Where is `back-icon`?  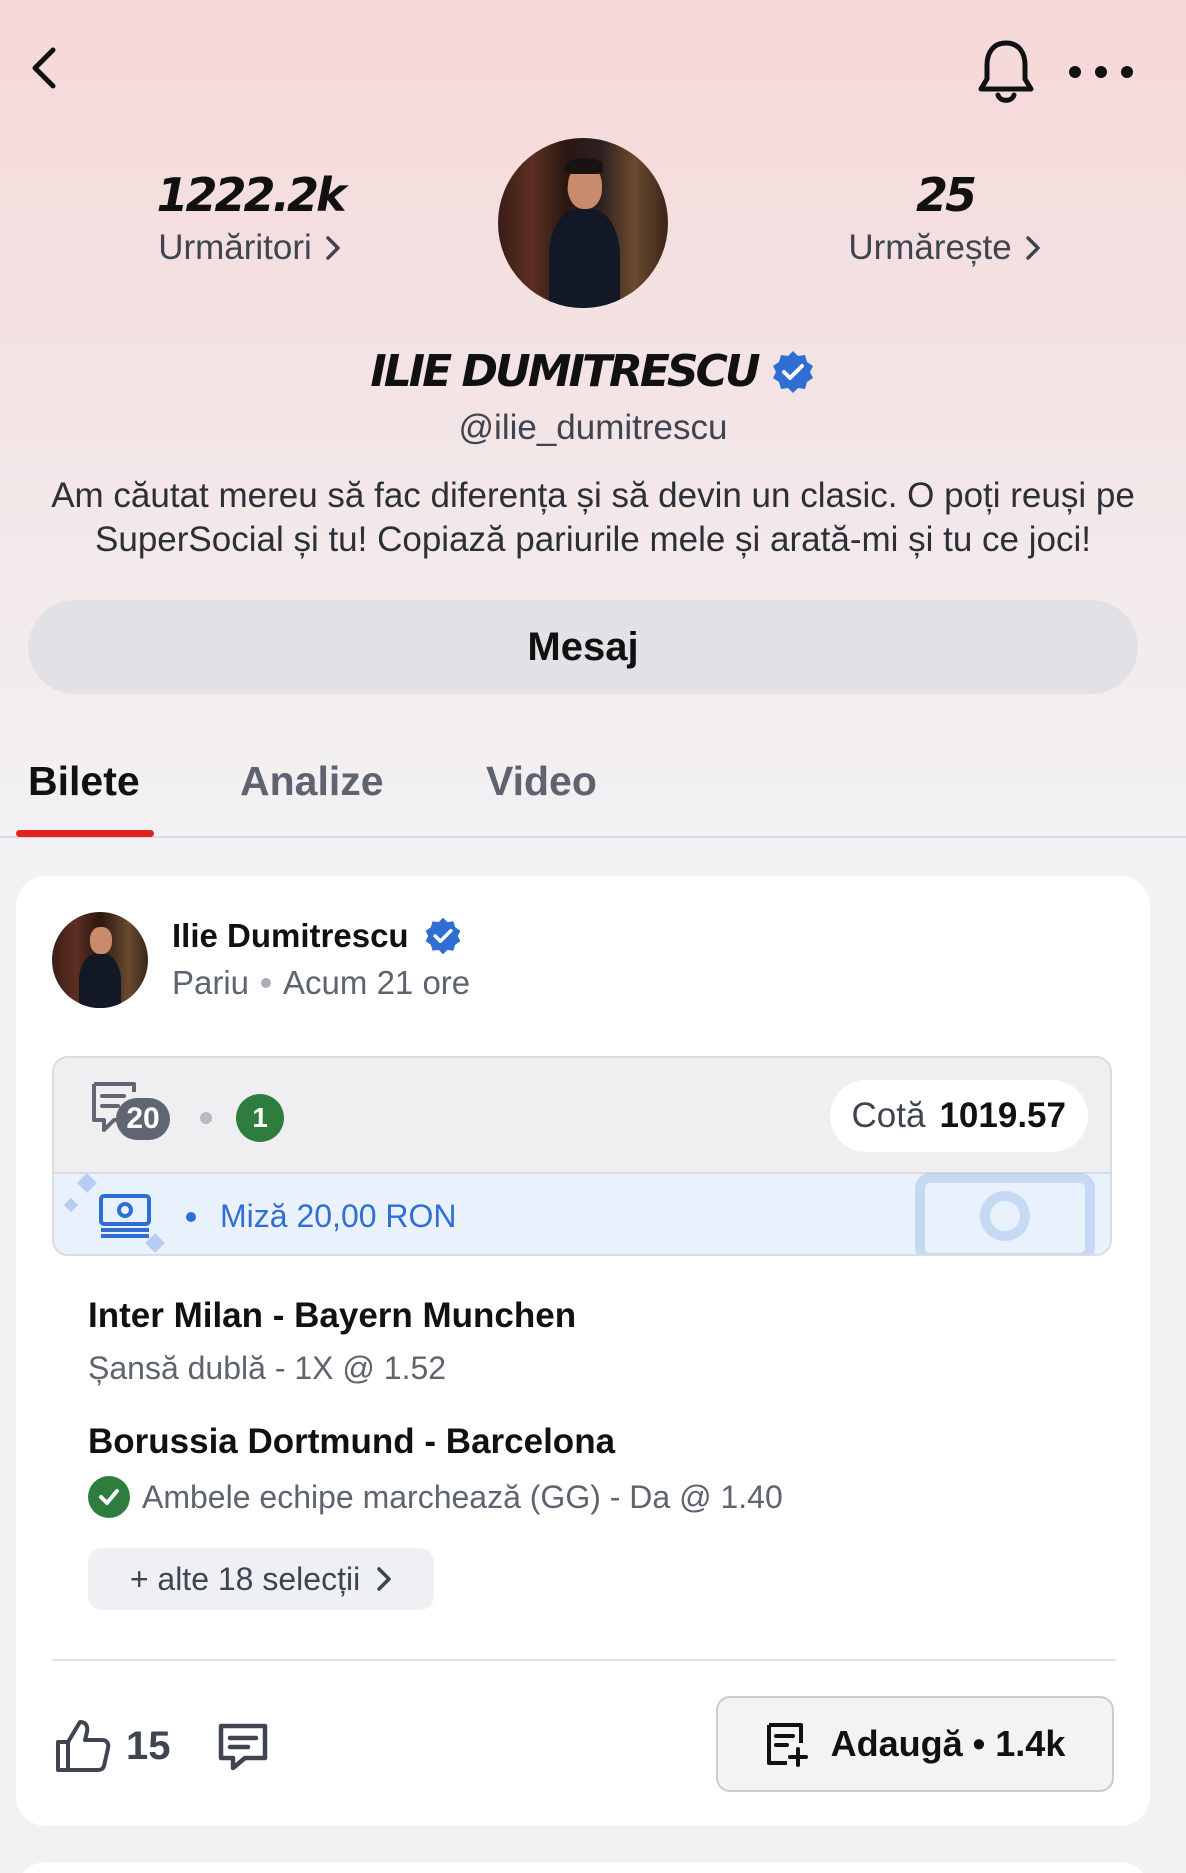
back-icon is located at coordinates (44, 68).